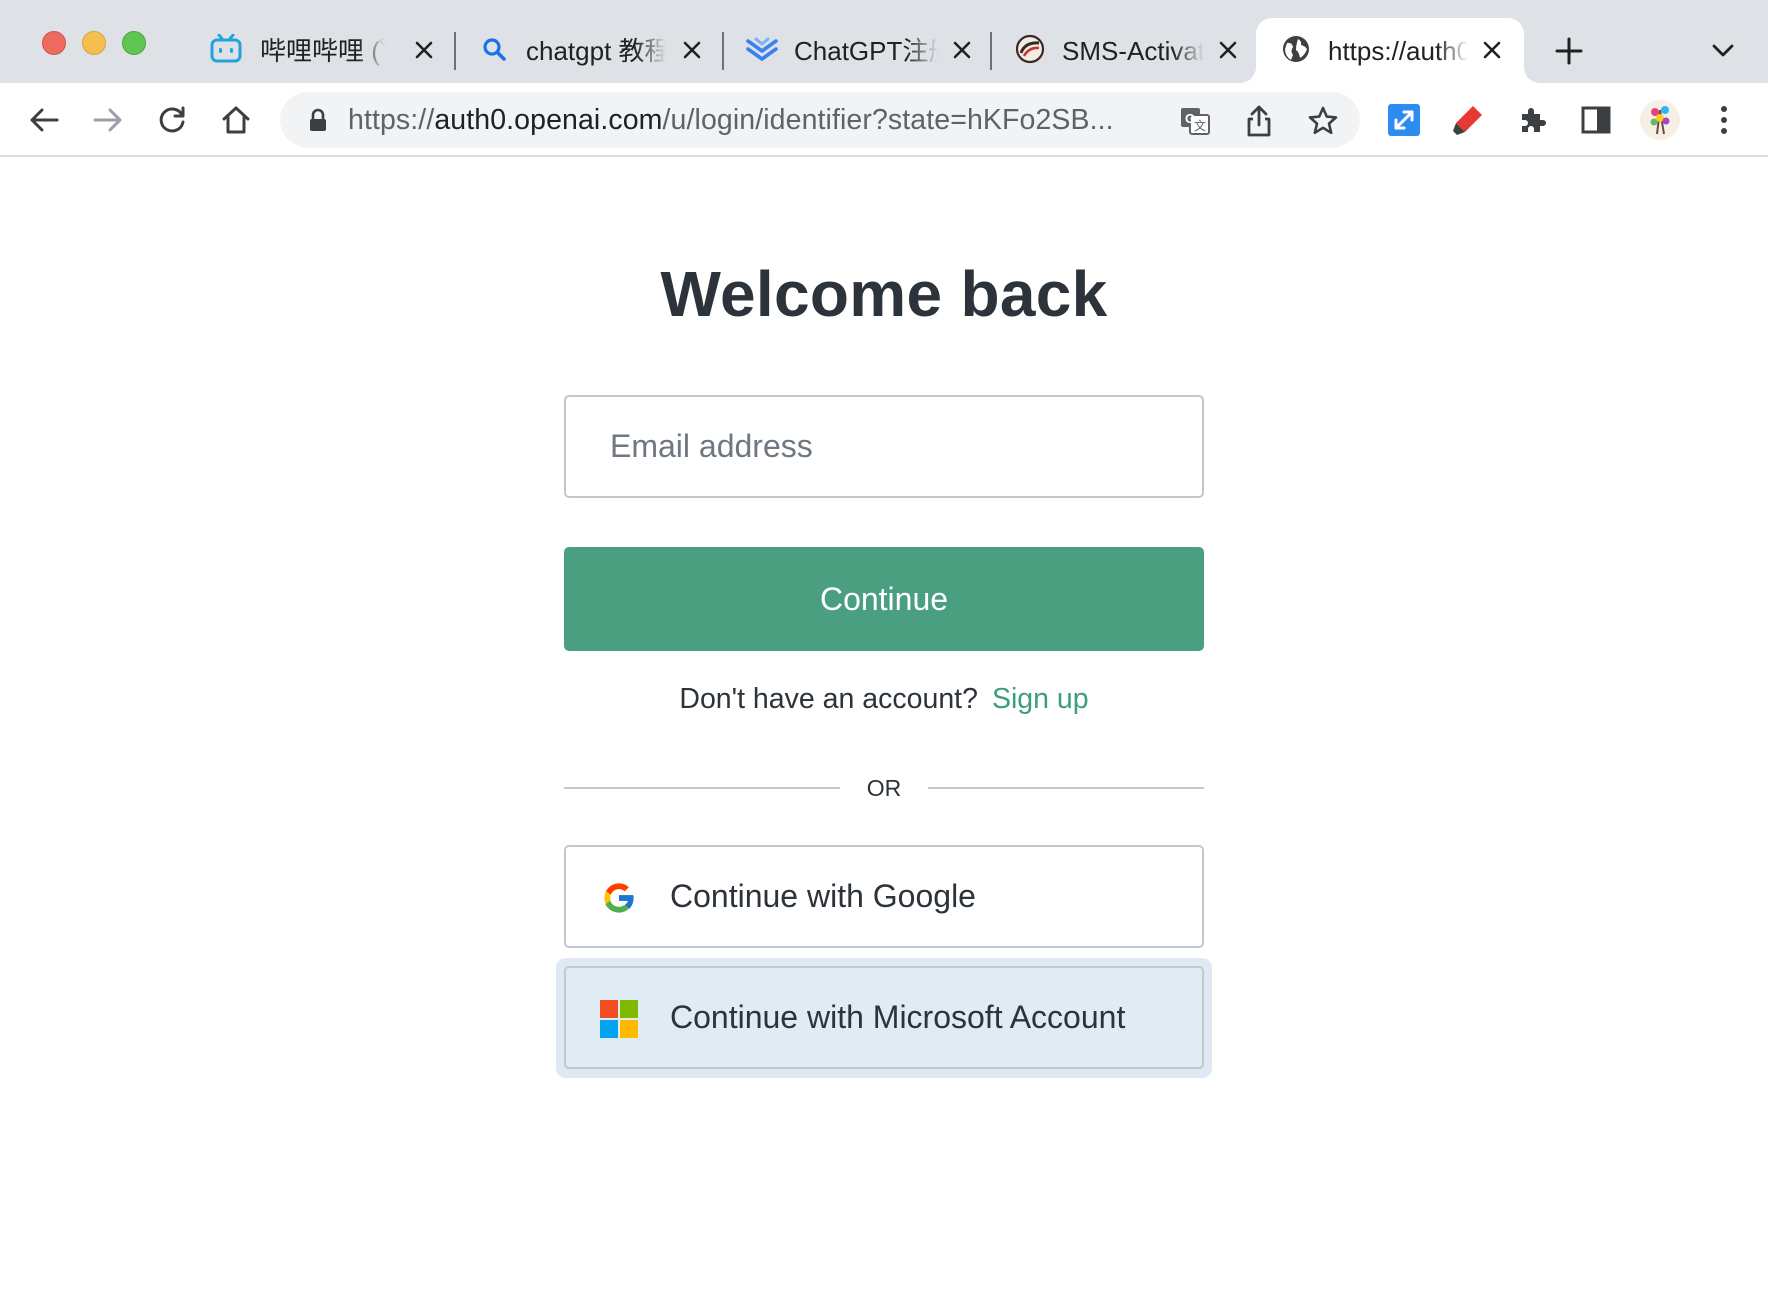 The image size is (1768, 1302). Describe the element at coordinates (1596, 120) in the screenshot. I see `side-panel-icon` at that location.